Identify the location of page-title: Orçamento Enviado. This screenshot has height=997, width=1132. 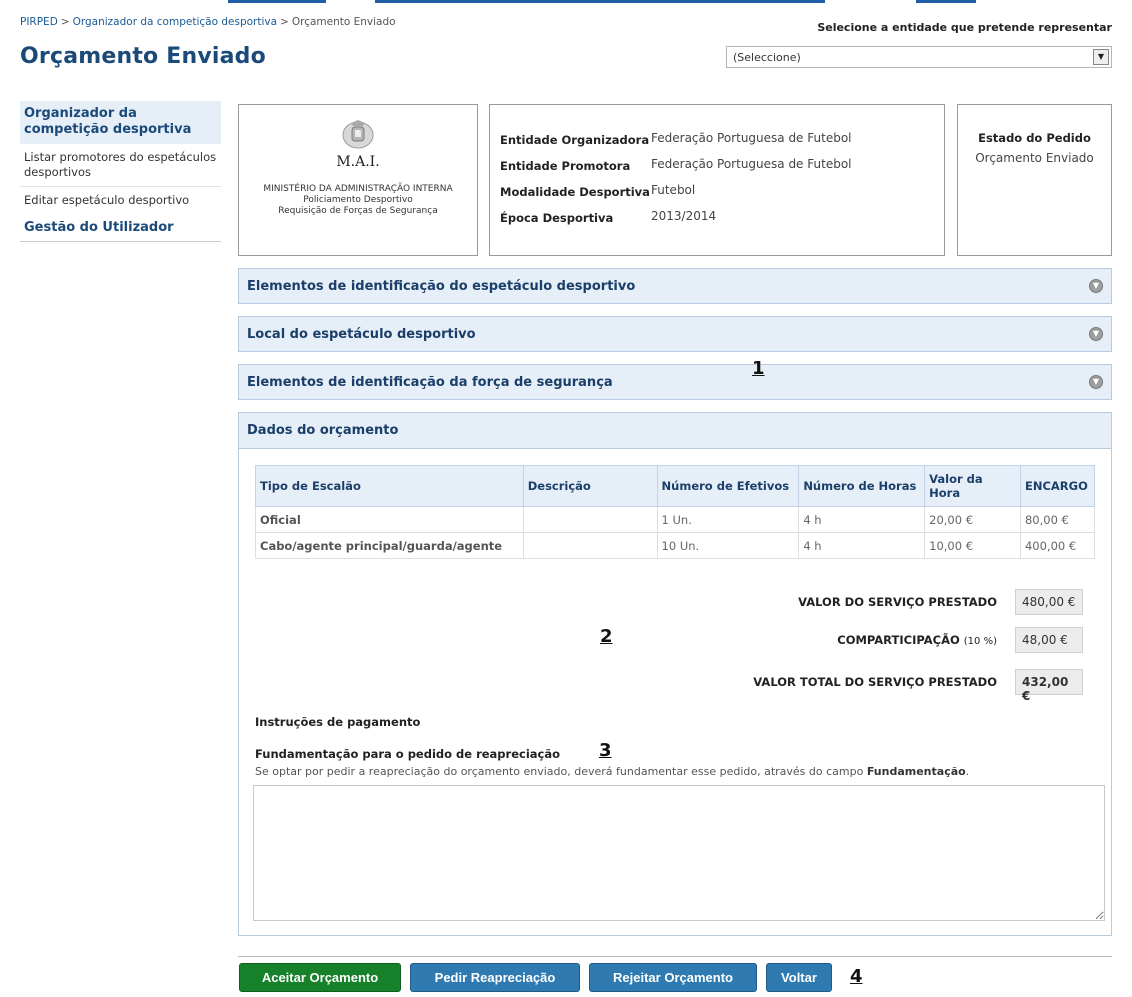
(143, 56).